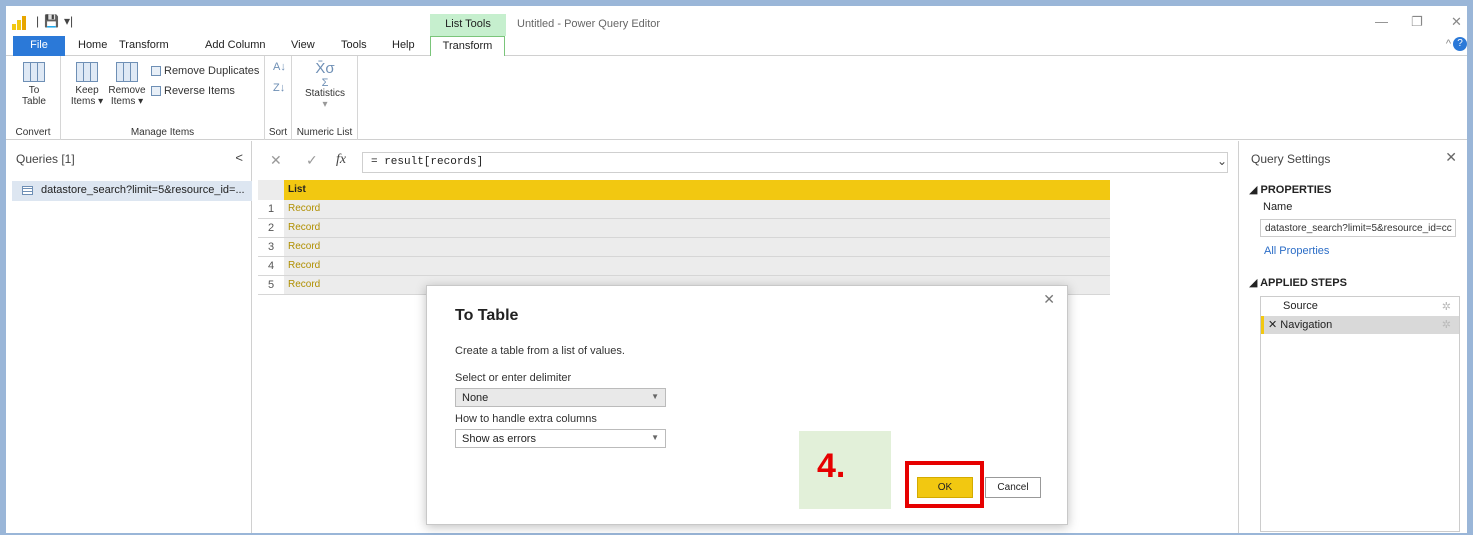  Describe the element at coordinates (92, 45) in the screenshot. I see `tab-home: Home` at that location.